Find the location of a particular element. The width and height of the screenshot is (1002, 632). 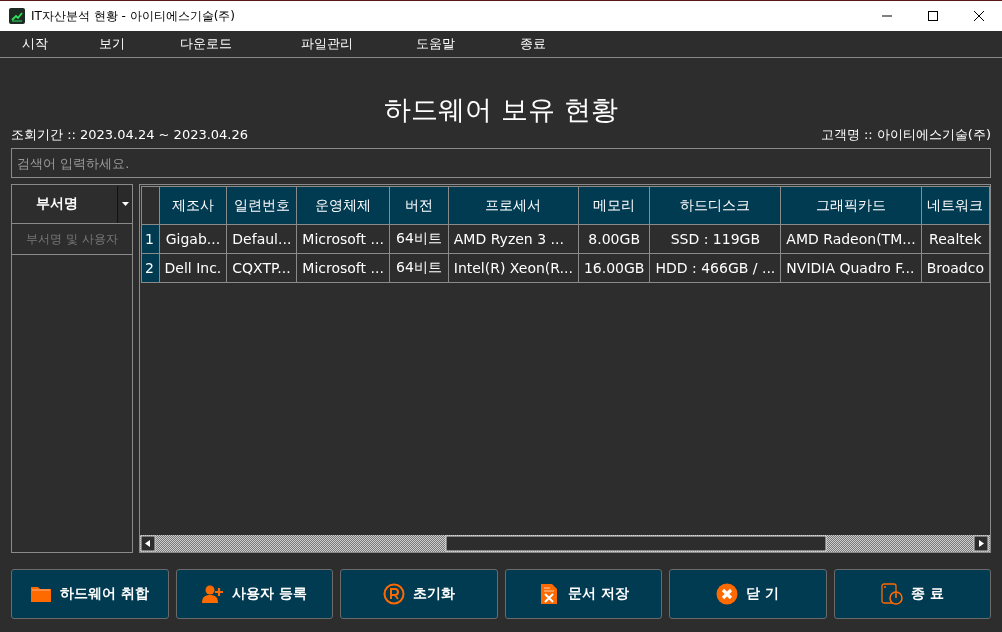

period-label: 조회기간 :: 2023.04.24 ~ 2023.04.26 is located at coordinates (130, 135).